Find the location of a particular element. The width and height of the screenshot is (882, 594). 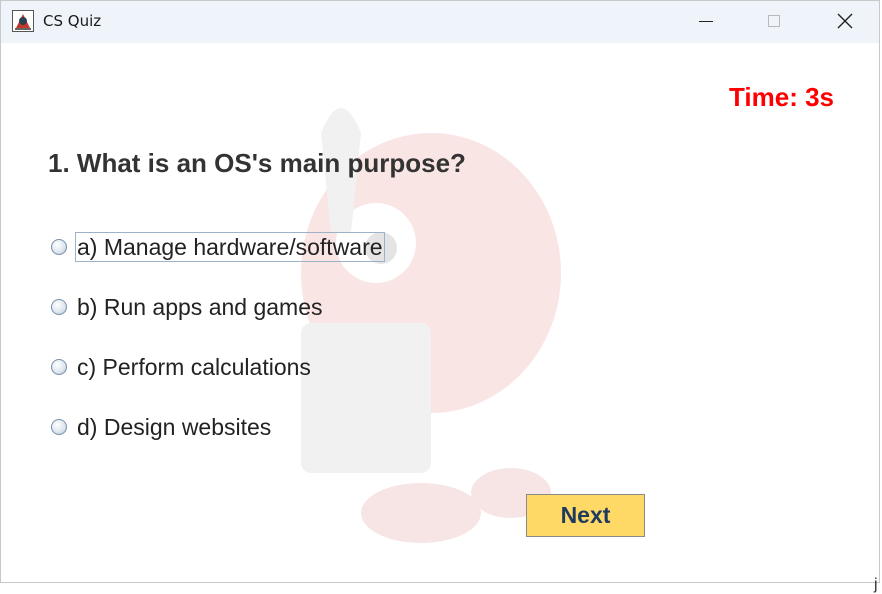

next-button: Next is located at coordinates (585, 515).